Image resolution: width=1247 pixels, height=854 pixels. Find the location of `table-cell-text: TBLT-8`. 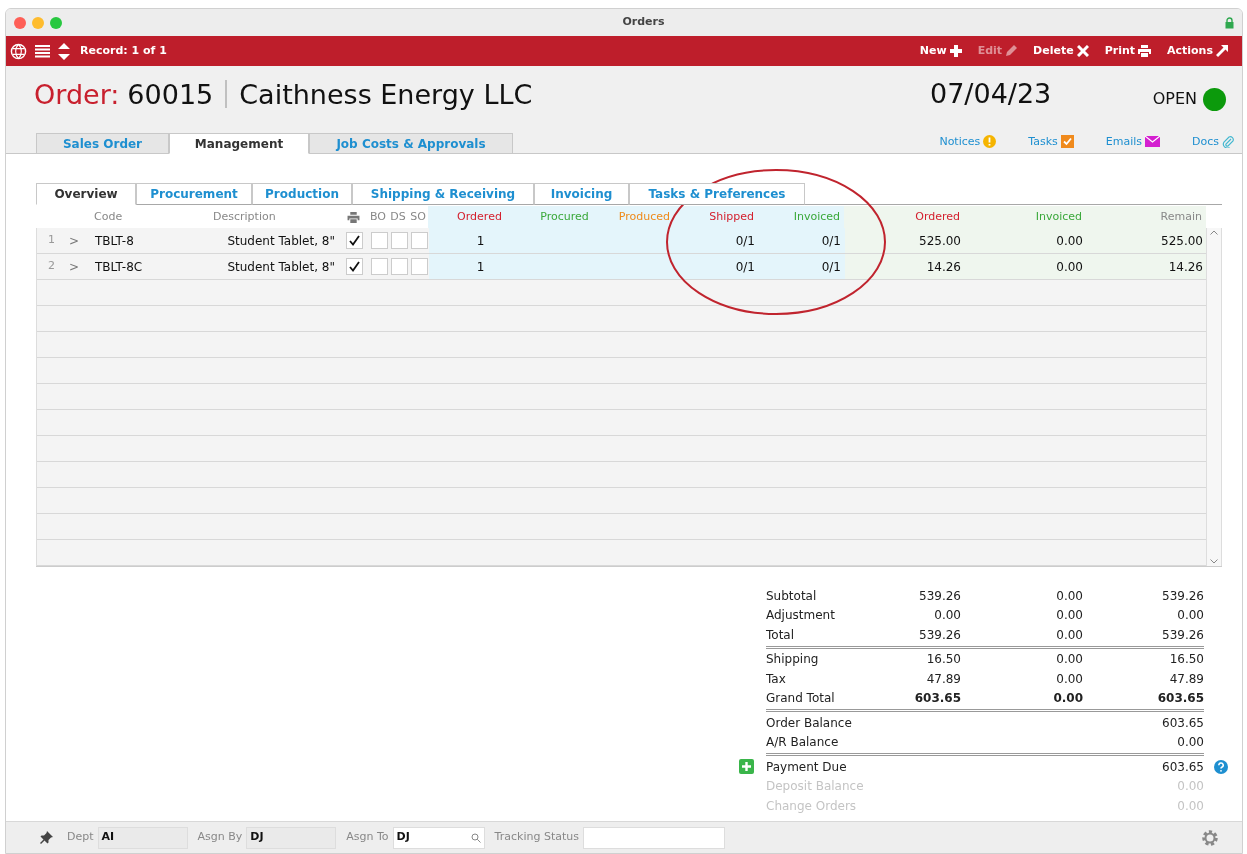

table-cell-text: TBLT-8 is located at coordinates (114, 241).